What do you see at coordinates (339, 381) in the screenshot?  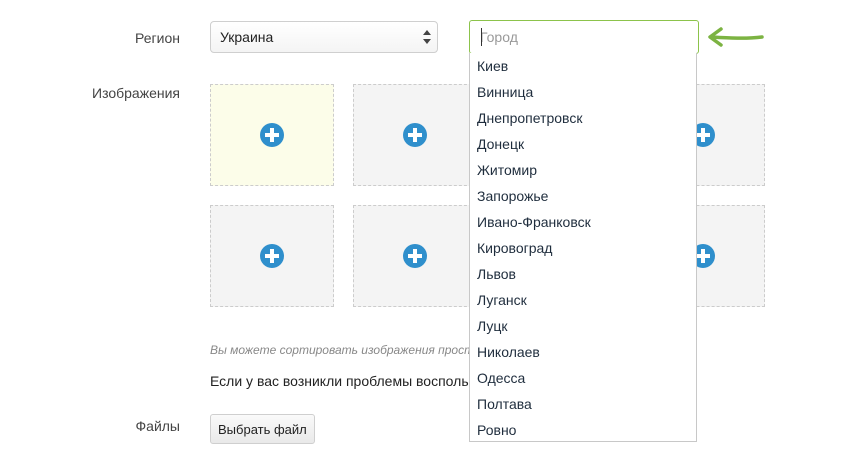 I see `problem-text: Если у вас возникли проблемы восполь` at bounding box center [339, 381].